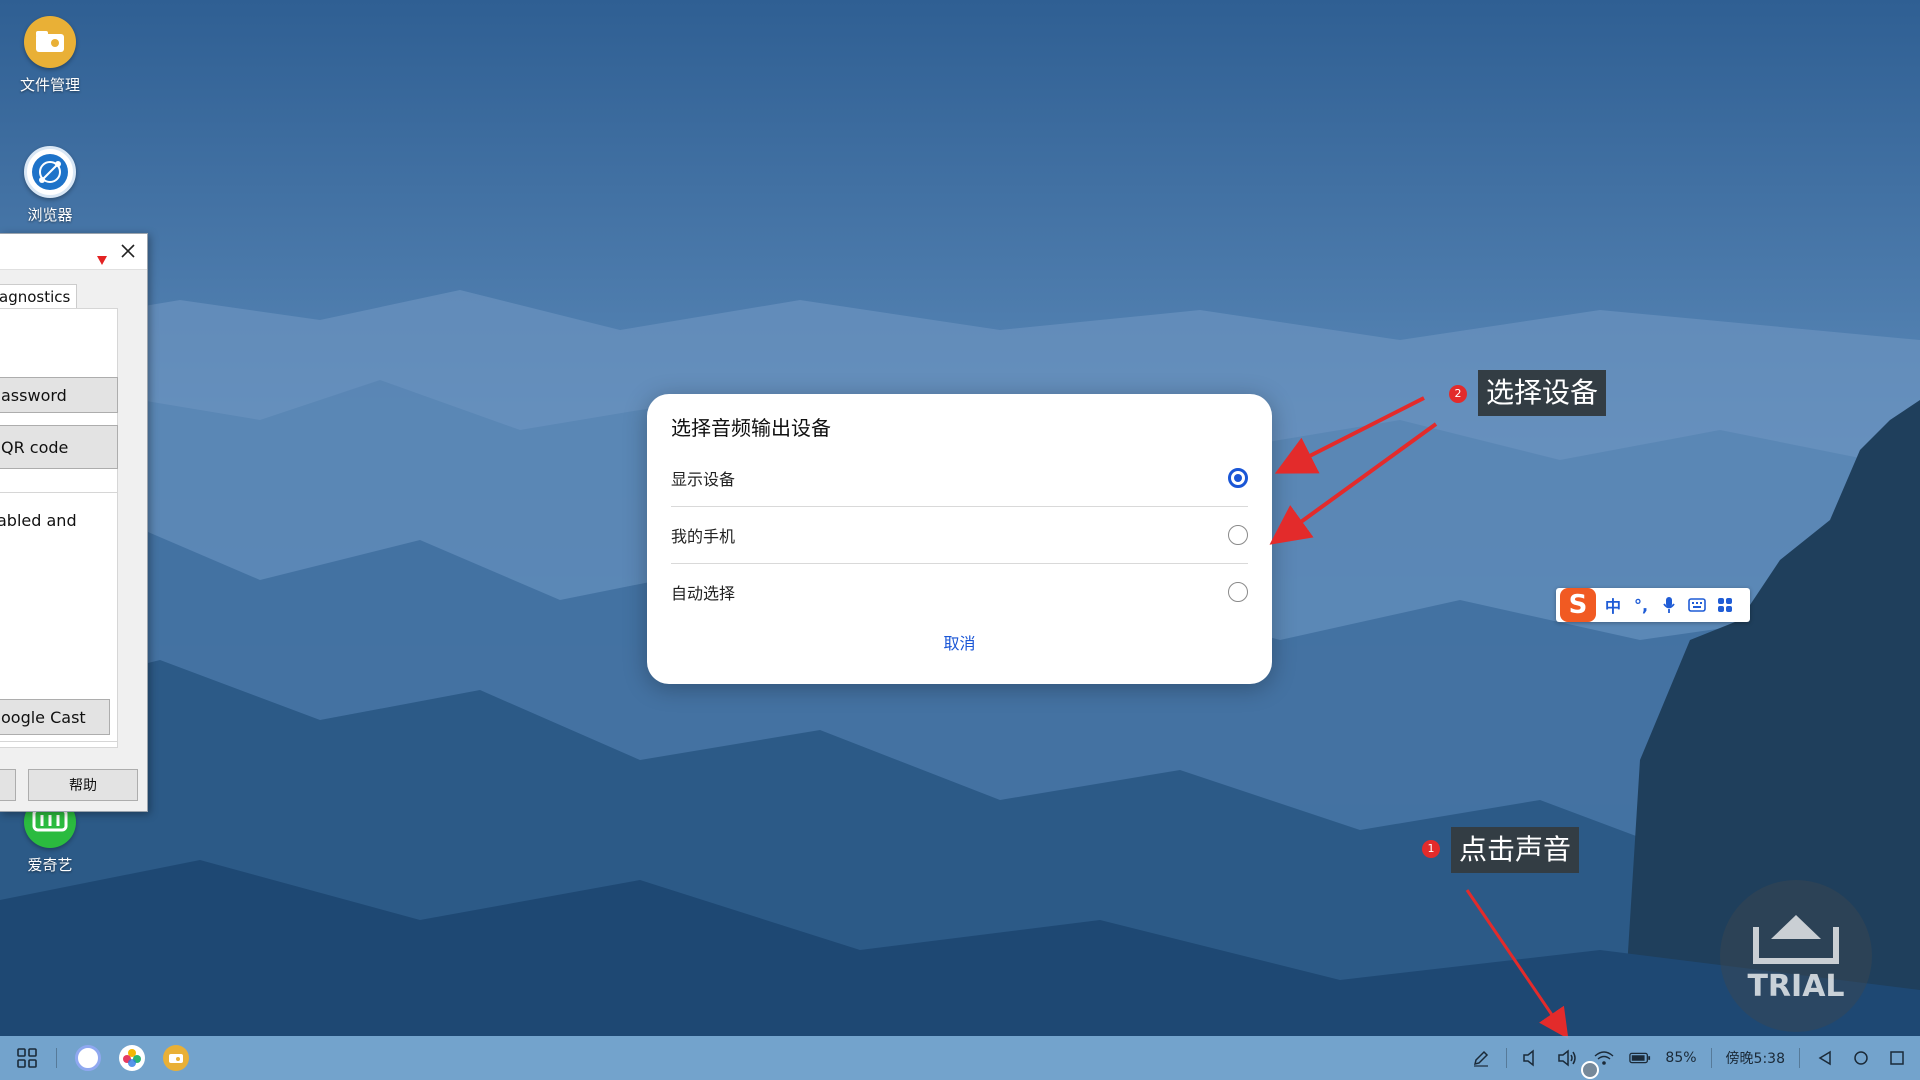  I want to click on option-my-phone: 我的手机, so click(959, 535).